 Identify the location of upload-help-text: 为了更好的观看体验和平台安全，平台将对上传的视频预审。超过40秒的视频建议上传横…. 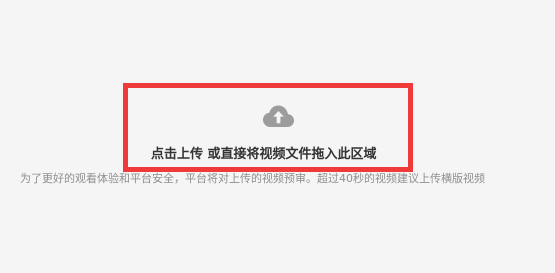
(252, 178).